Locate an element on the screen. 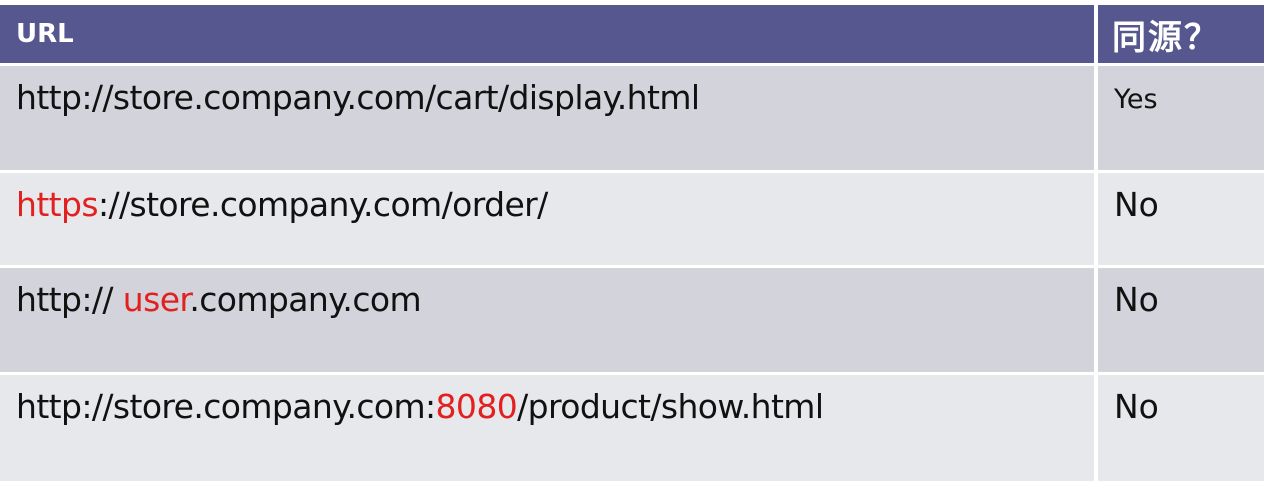  url-text: ://store.company.com/order/ is located at coordinates (322, 204).